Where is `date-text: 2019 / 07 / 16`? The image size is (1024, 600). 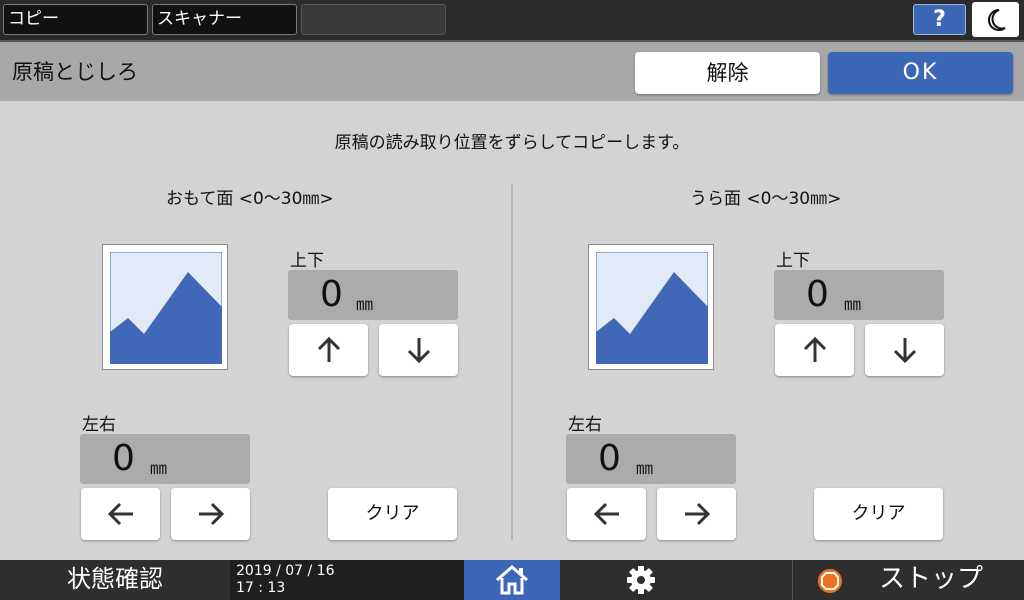
date-text: 2019 / 07 / 16 is located at coordinates (285, 571).